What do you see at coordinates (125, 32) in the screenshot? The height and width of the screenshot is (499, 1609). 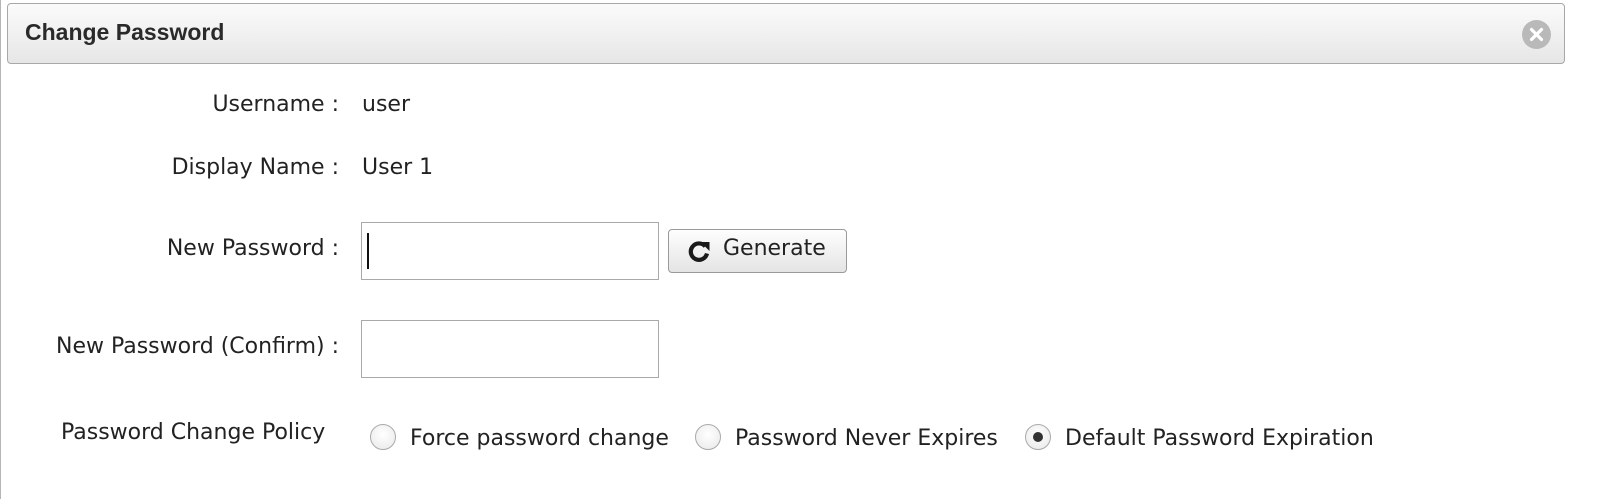 I see `dialog-title: Change Password` at bounding box center [125, 32].